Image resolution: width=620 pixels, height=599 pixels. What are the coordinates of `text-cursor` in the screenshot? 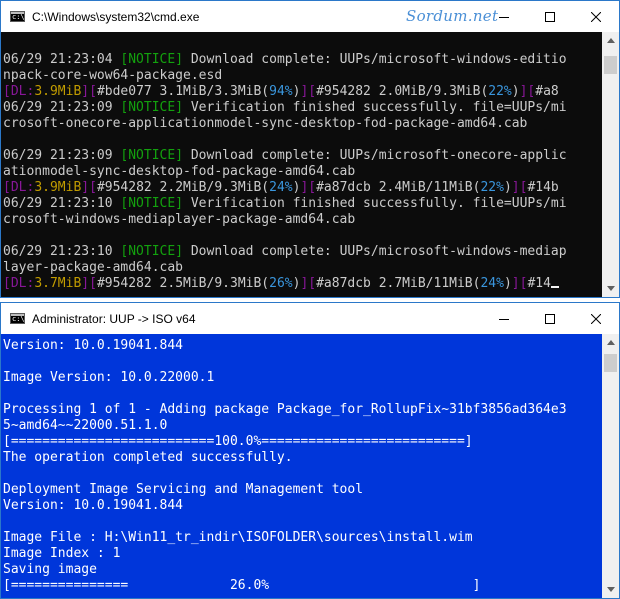 It's located at (554, 287).